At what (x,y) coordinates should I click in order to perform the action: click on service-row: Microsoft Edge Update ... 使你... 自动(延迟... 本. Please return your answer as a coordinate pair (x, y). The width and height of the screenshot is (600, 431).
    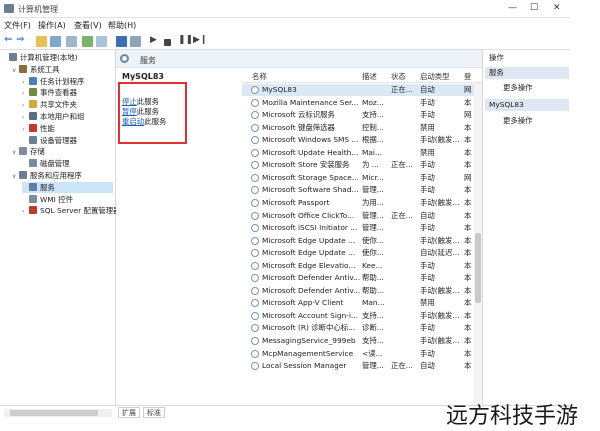
    Looking at the image, I should click on (358, 253).